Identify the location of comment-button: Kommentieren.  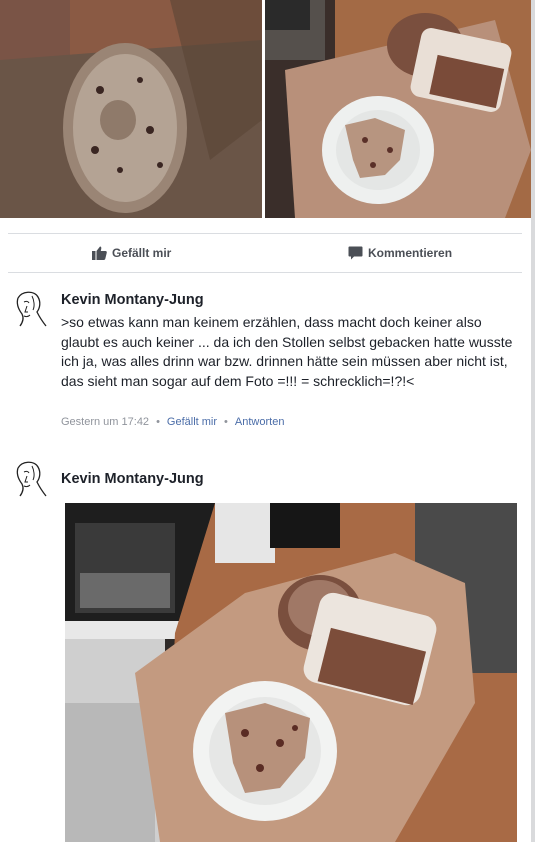
(400, 253).